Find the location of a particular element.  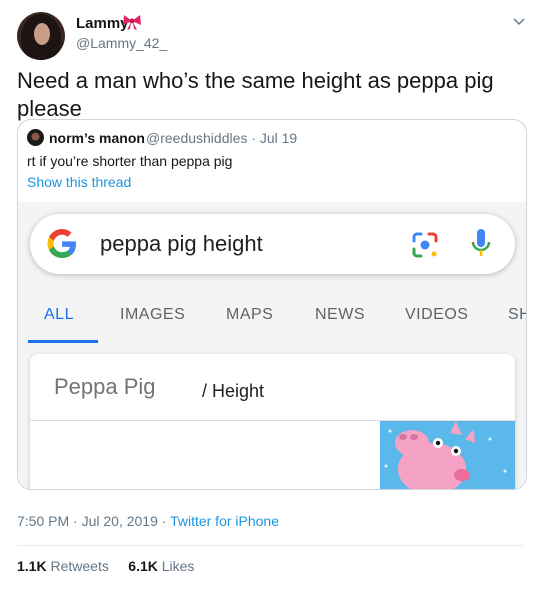

author-handle: @Lammy_42_ is located at coordinates (121, 43).